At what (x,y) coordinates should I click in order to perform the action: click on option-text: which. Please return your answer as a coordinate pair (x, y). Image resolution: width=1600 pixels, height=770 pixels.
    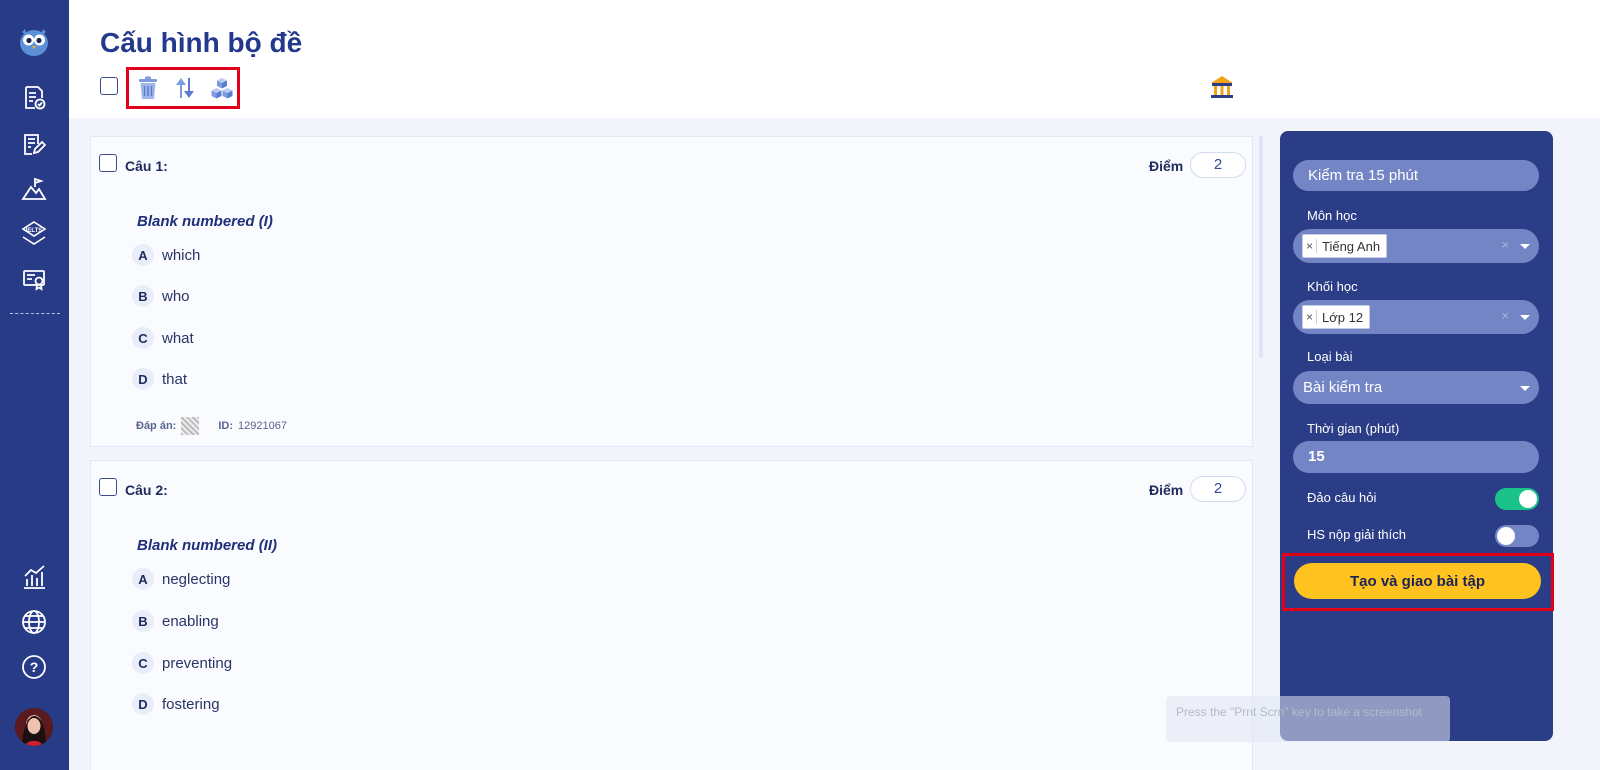
    Looking at the image, I should click on (181, 255).